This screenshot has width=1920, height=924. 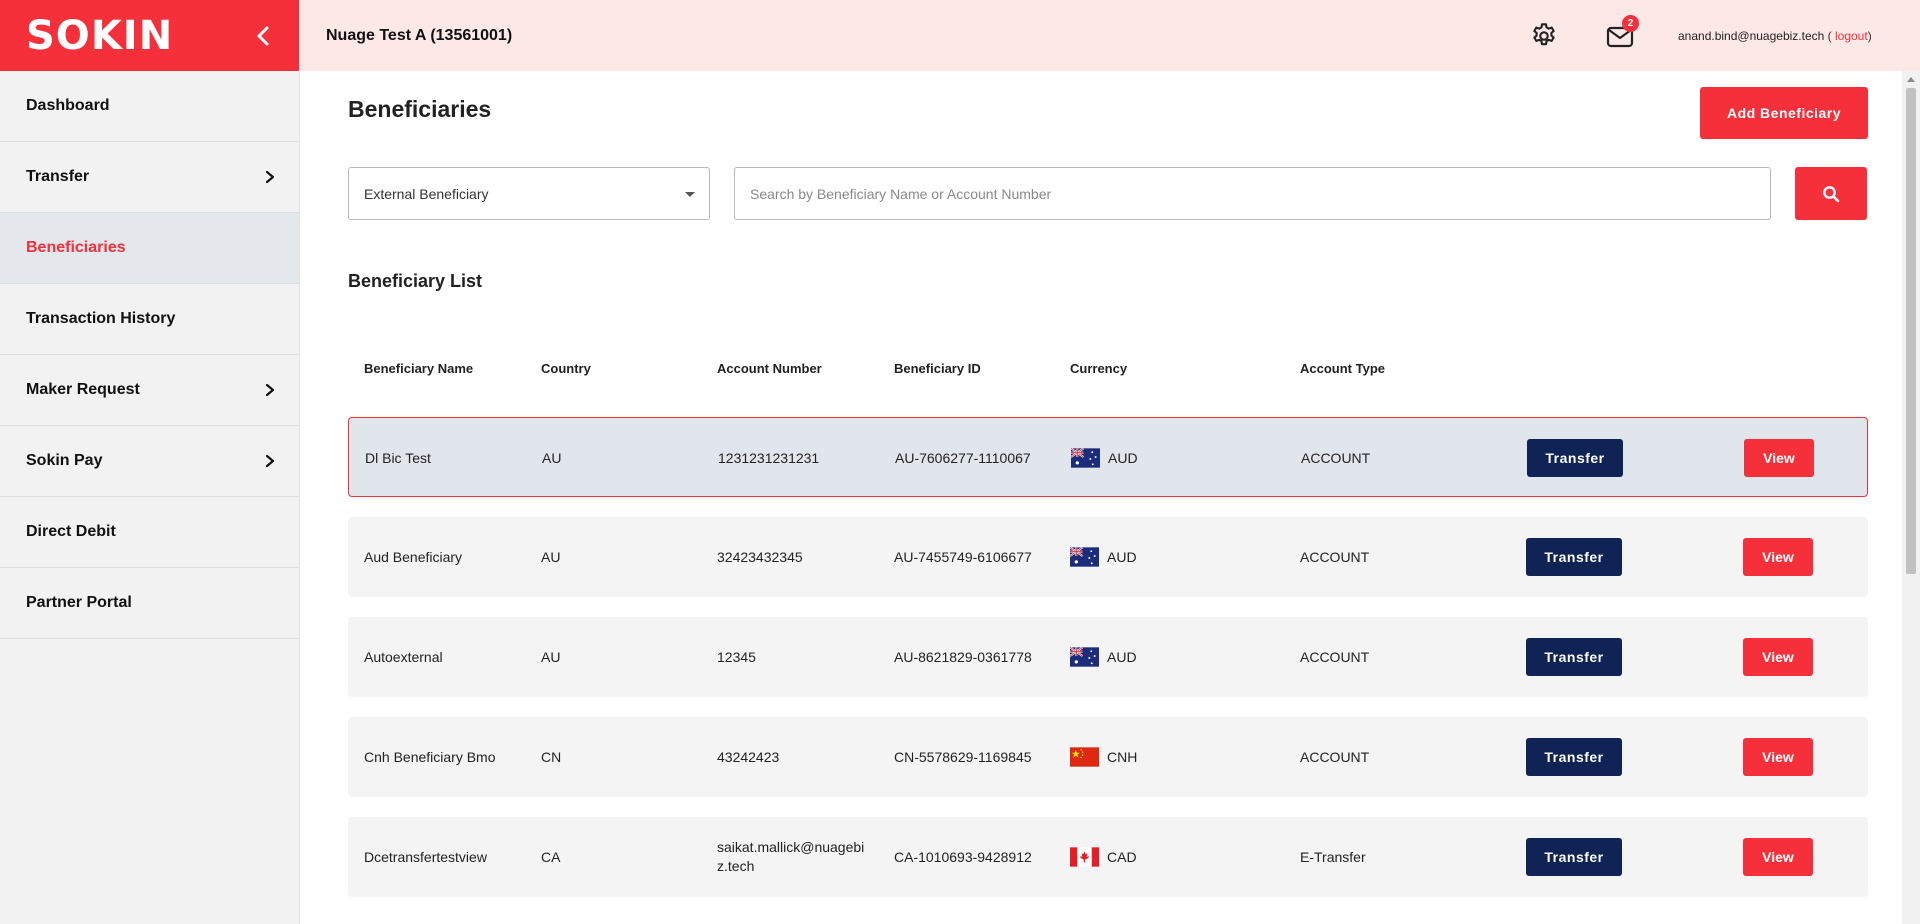 What do you see at coordinates (566, 368) in the screenshot?
I see `column-header-country: Country` at bounding box center [566, 368].